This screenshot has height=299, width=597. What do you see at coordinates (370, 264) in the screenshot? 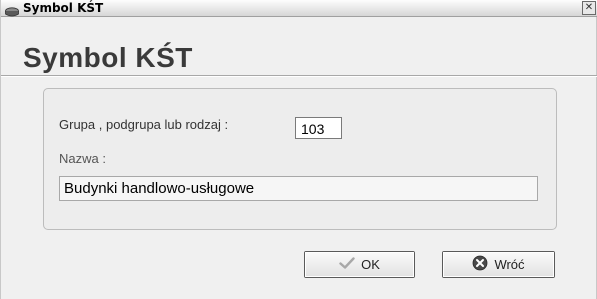
I see `ok-button-label: OK` at bounding box center [370, 264].